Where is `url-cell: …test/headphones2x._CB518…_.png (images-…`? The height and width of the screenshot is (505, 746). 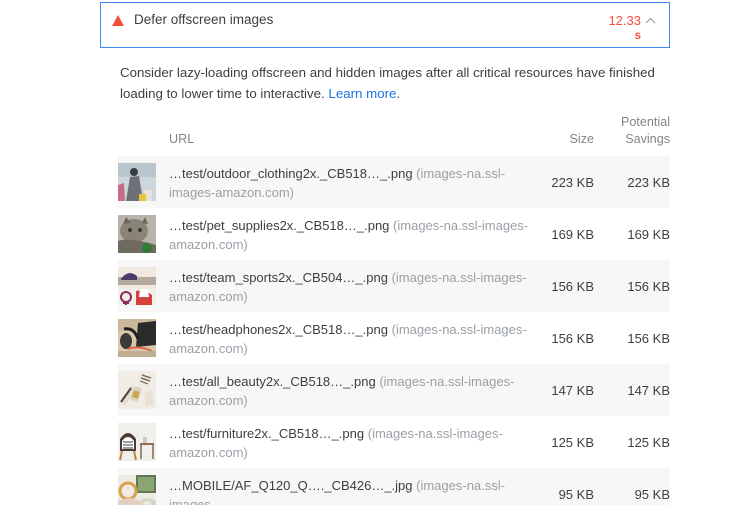 url-cell: …test/headphones2x._CB518…_.png (images-… is located at coordinates (325, 338).